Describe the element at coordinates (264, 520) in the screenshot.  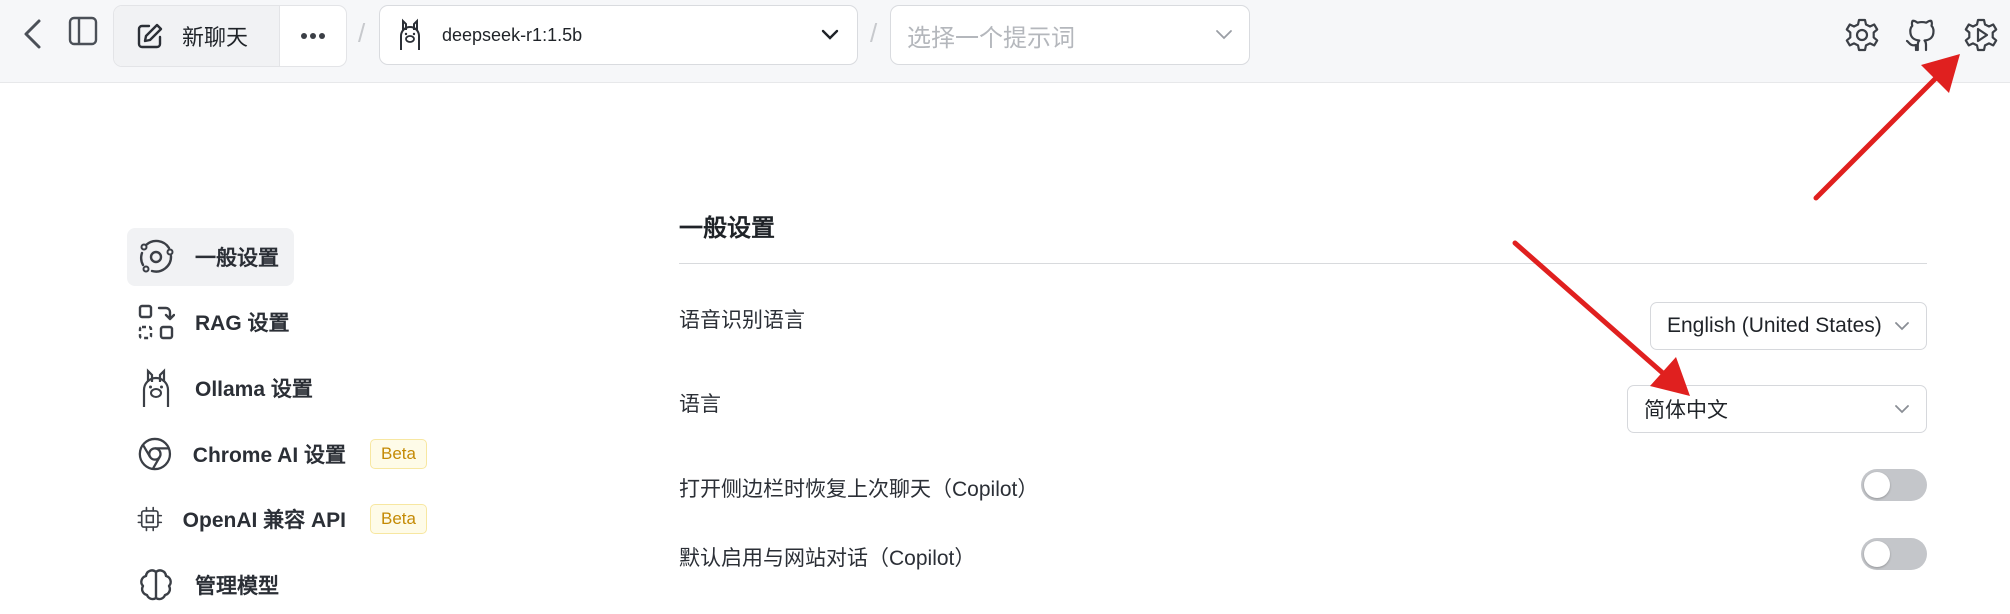
I see `sidebar-item-label: OpenAI 兼容 API` at that location.